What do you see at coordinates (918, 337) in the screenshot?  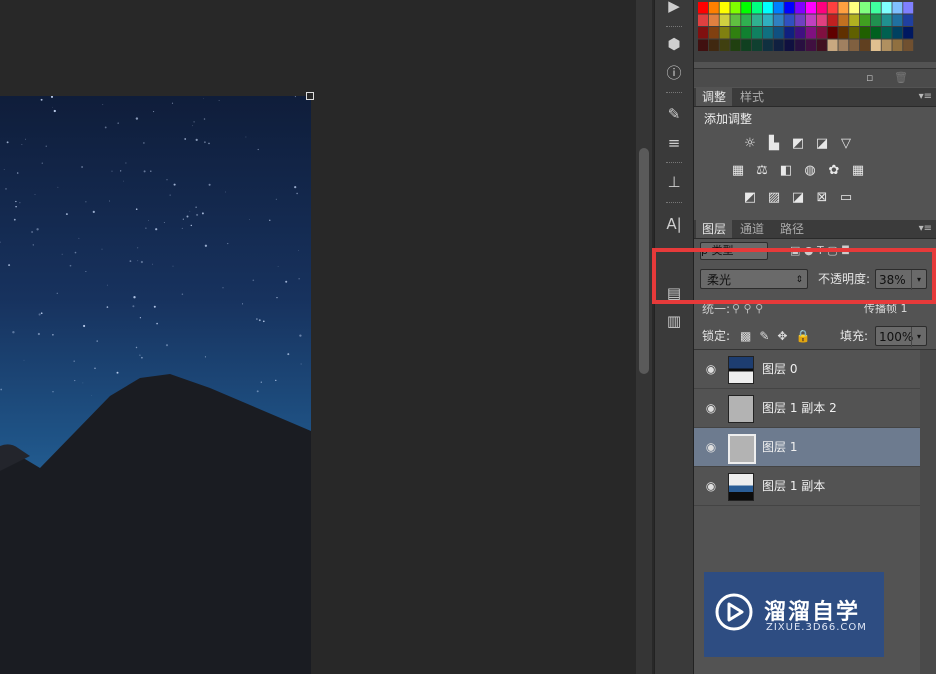 I see `dropdown-icon: ▾` at bounding box center [918, 337].